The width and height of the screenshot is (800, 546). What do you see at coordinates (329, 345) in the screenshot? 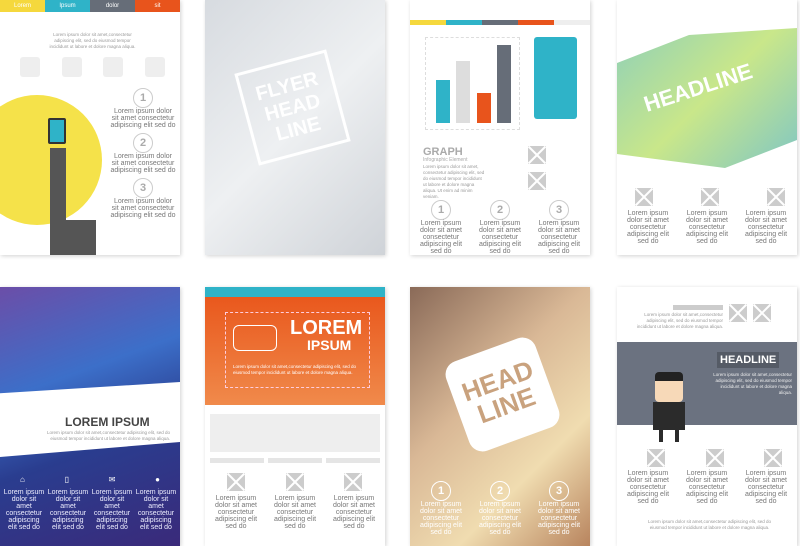
I see `headline-ipsum: IPSUM` at bounding box center [329, 345].